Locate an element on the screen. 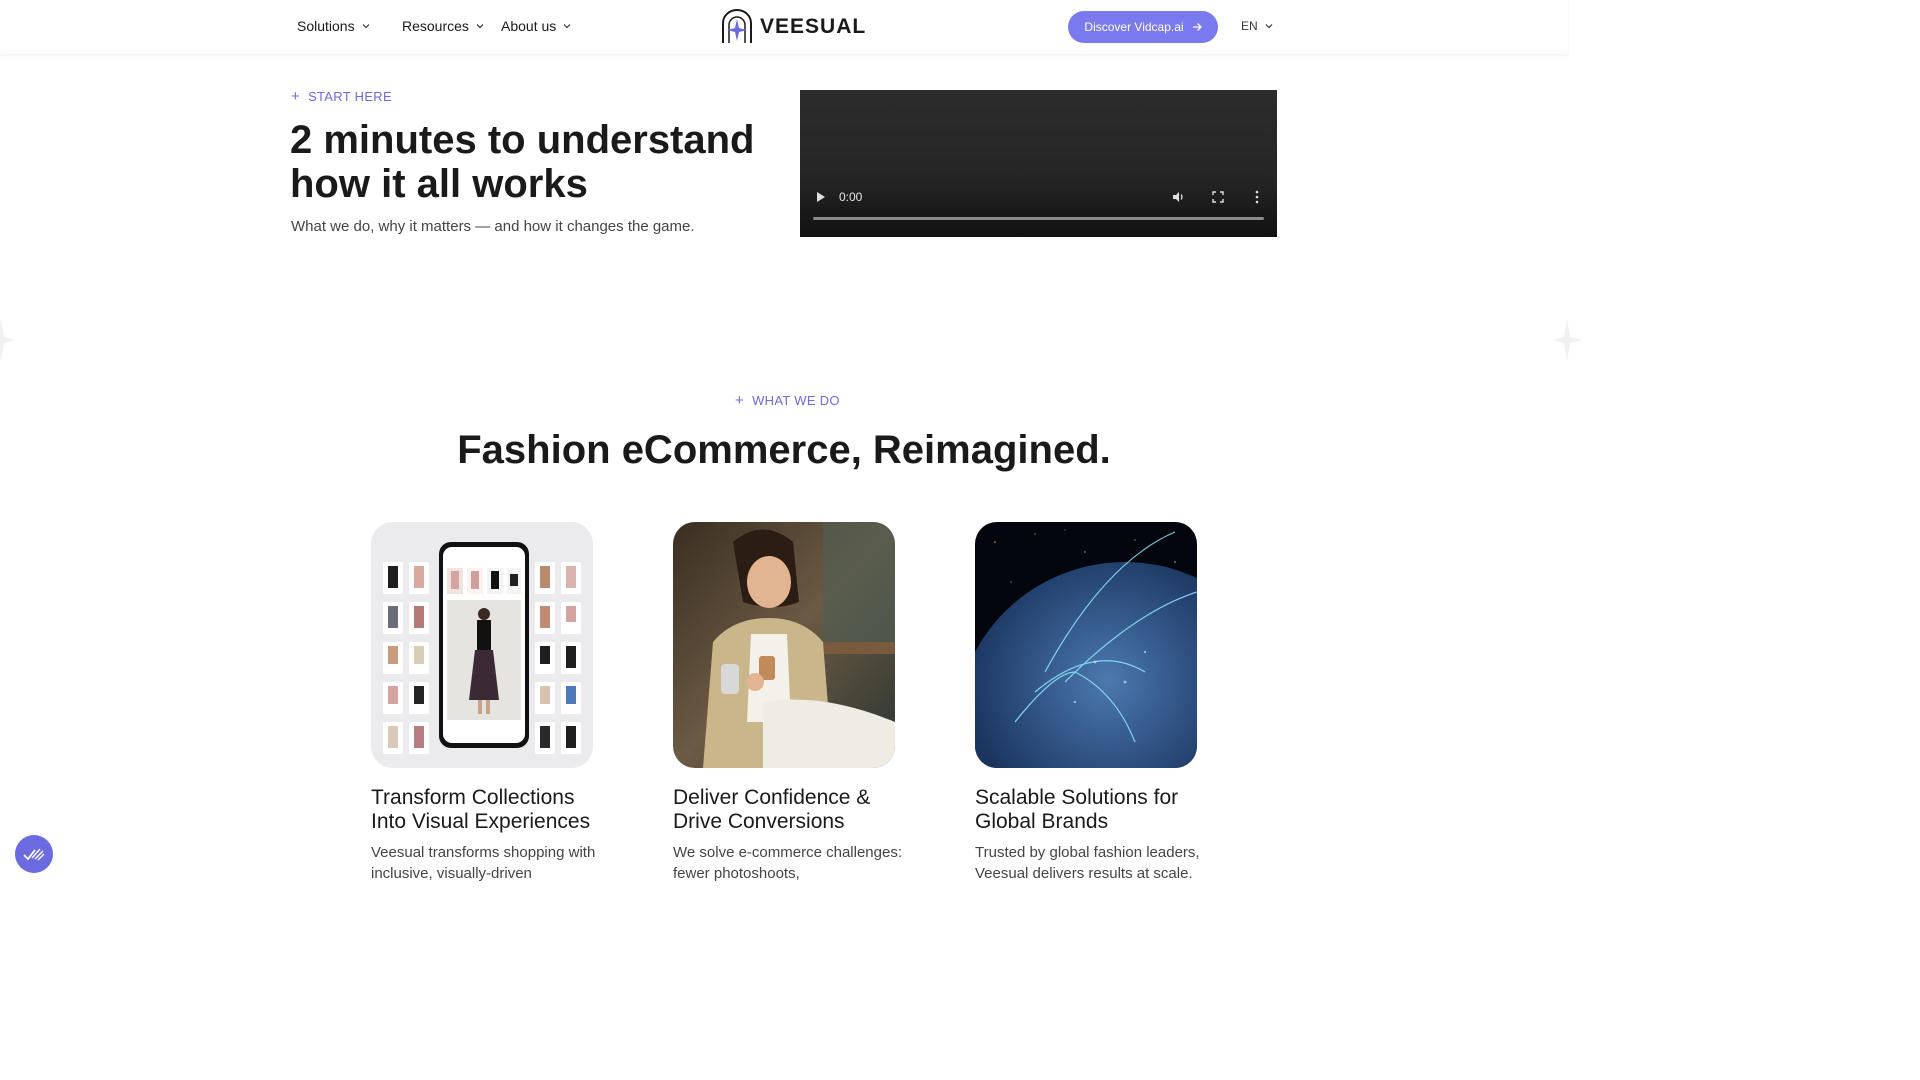 This screenshot has width=1920, height=1080. arrow-right-icon is located at coordinates (1197, 27).